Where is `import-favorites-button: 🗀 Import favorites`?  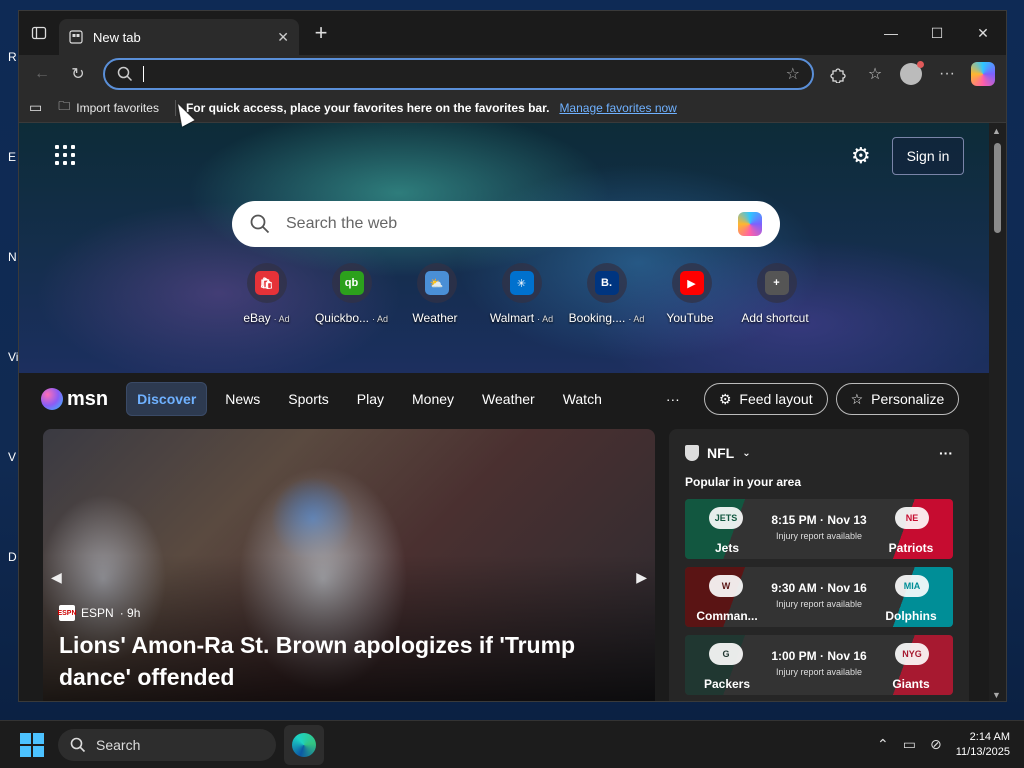 import-favorites-button: 🗀 Import favorites is located at coordinates (108, 107).